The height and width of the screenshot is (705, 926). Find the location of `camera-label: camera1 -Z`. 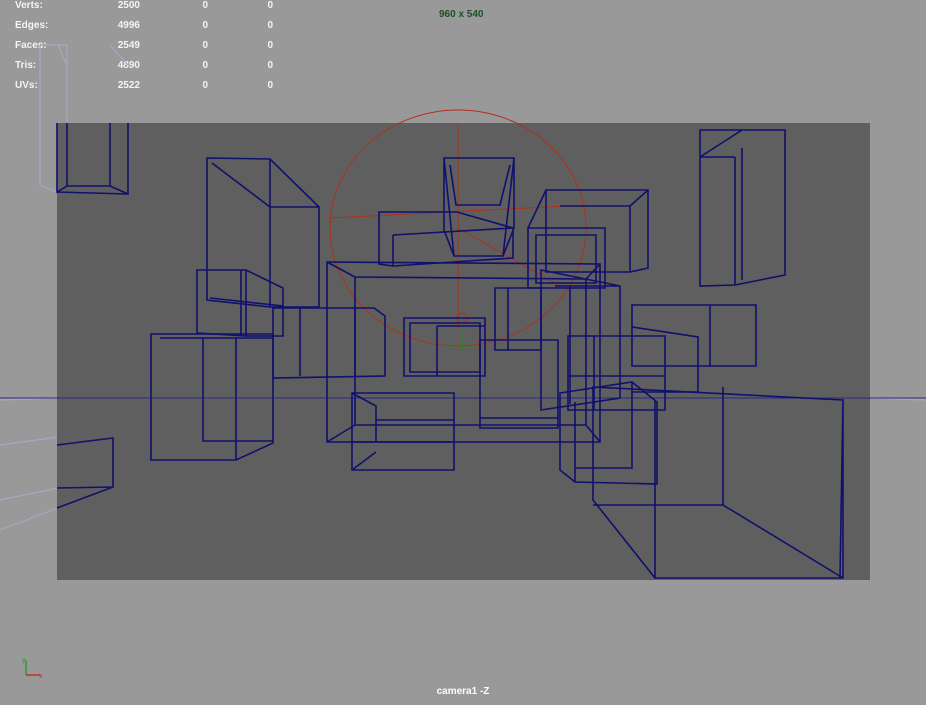

camera-label: camera1 -Z is located at coordinates (463, 691).